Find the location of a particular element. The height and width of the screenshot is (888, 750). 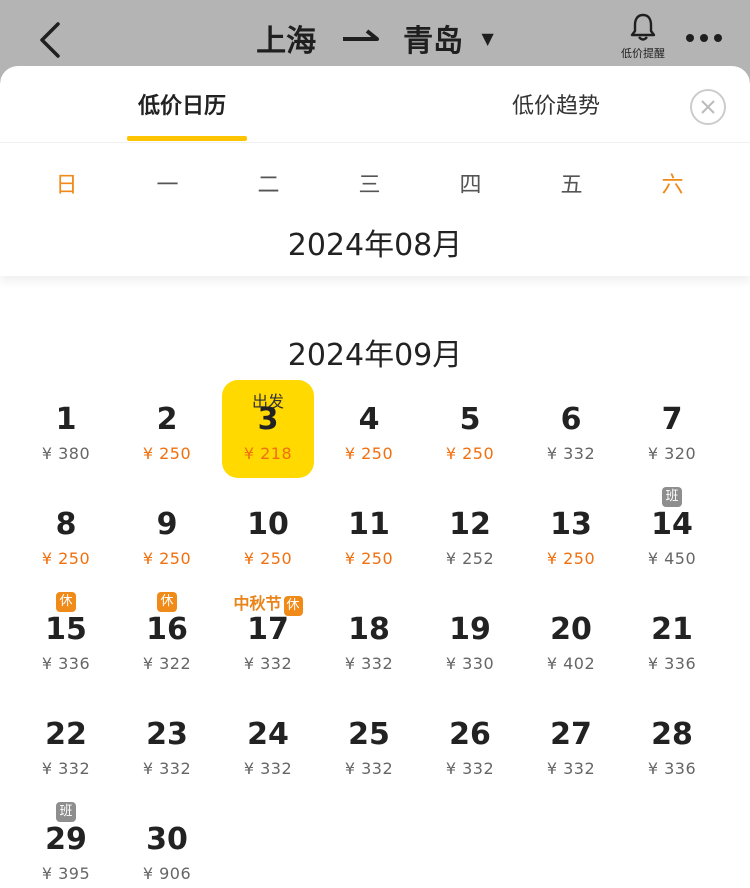

price-value: 330 is located at coordinates (478, 663).